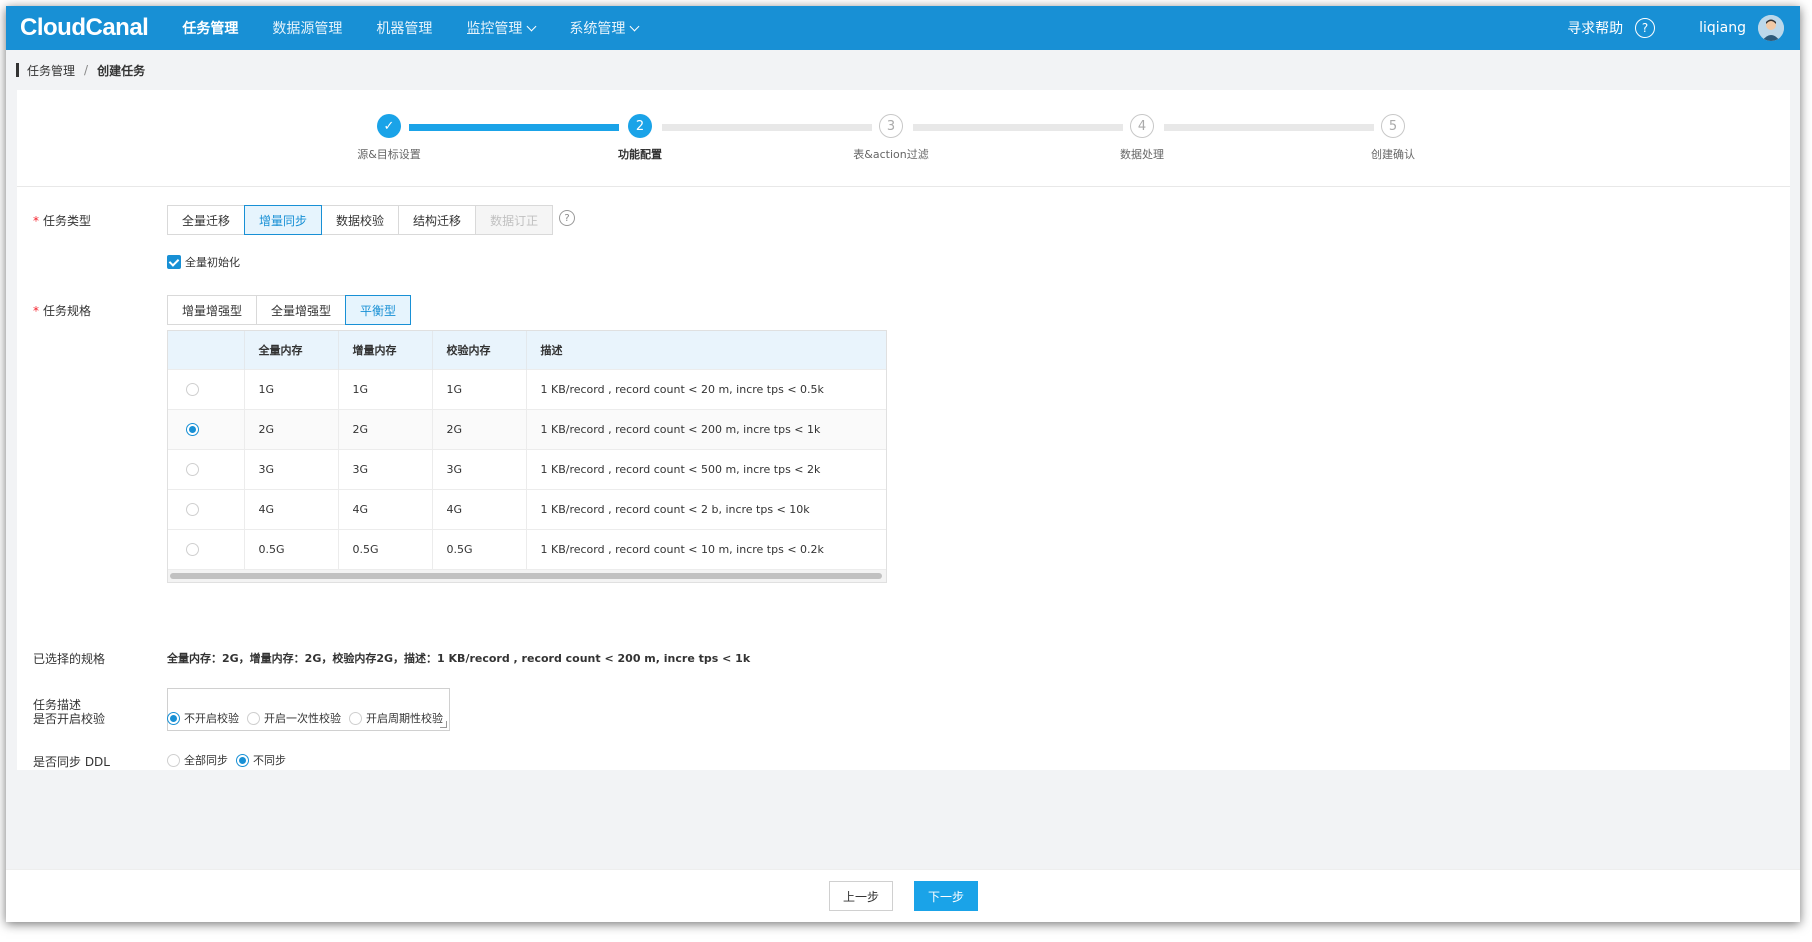 This screenshot has height=942, width=1812. I want to click on sync-ddl-none-option: 不同步, so click(261, 760).